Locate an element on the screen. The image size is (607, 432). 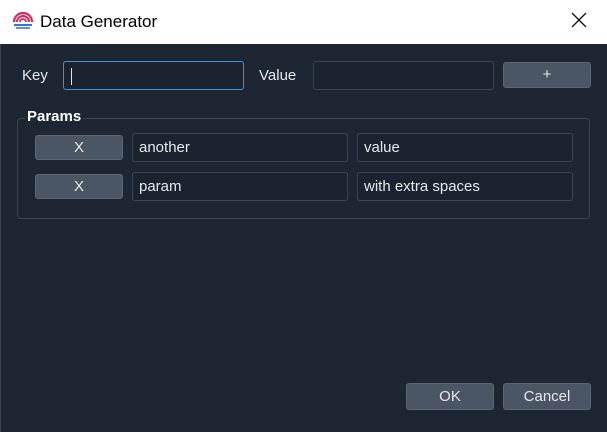
close-button is located at coordinates (579, 22).